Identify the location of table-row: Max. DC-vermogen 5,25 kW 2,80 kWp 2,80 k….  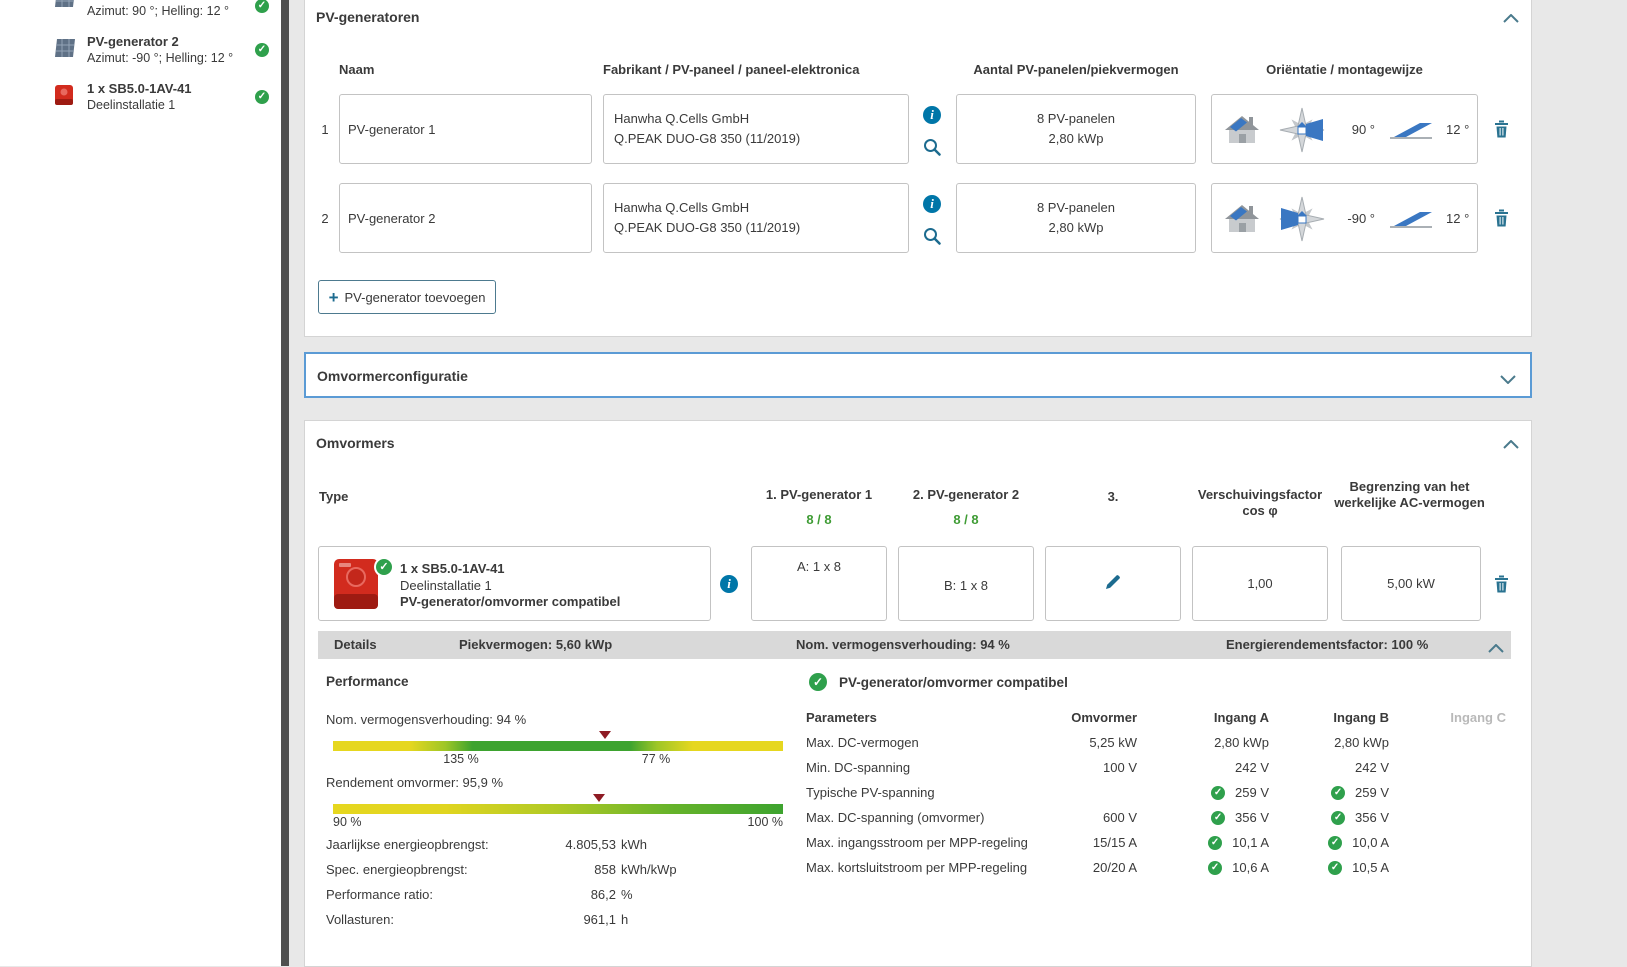
(1097, 742).